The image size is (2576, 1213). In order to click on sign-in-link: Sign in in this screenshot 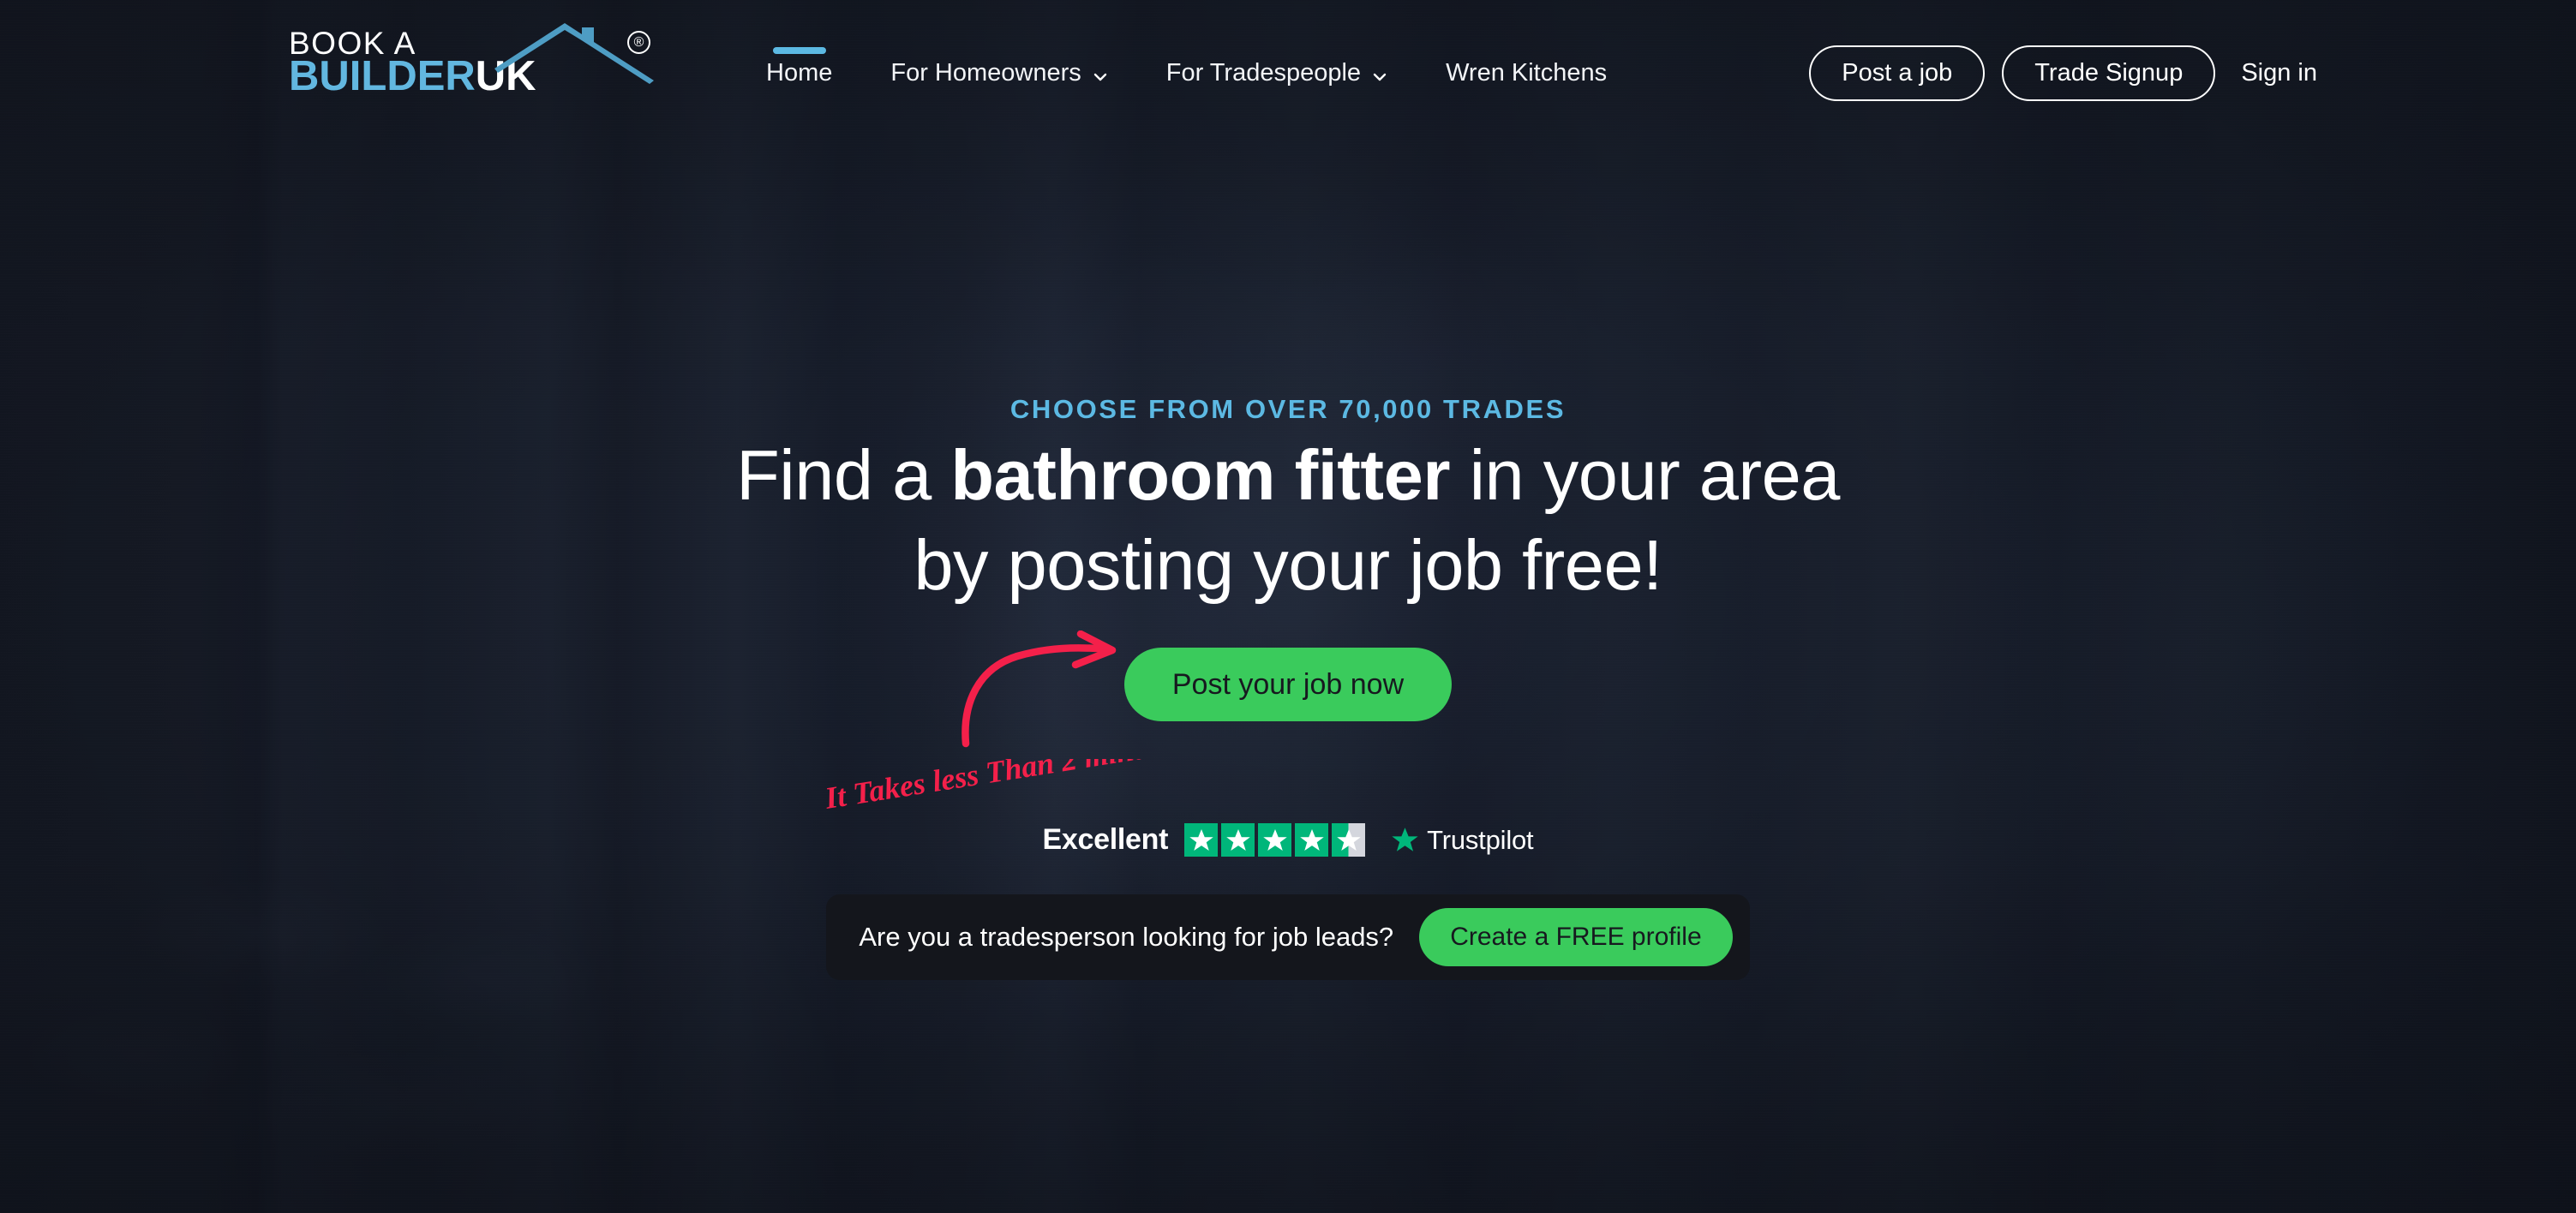, I will do `click(2279, 73)`.